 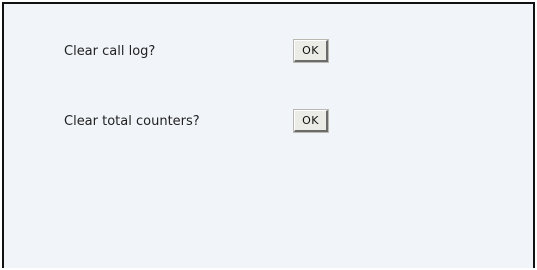 What do you see at coordinates (110, 51) in the screenshot?
I see `clear-call-log-label: Clear call log?` at bounding box center [110, 51].